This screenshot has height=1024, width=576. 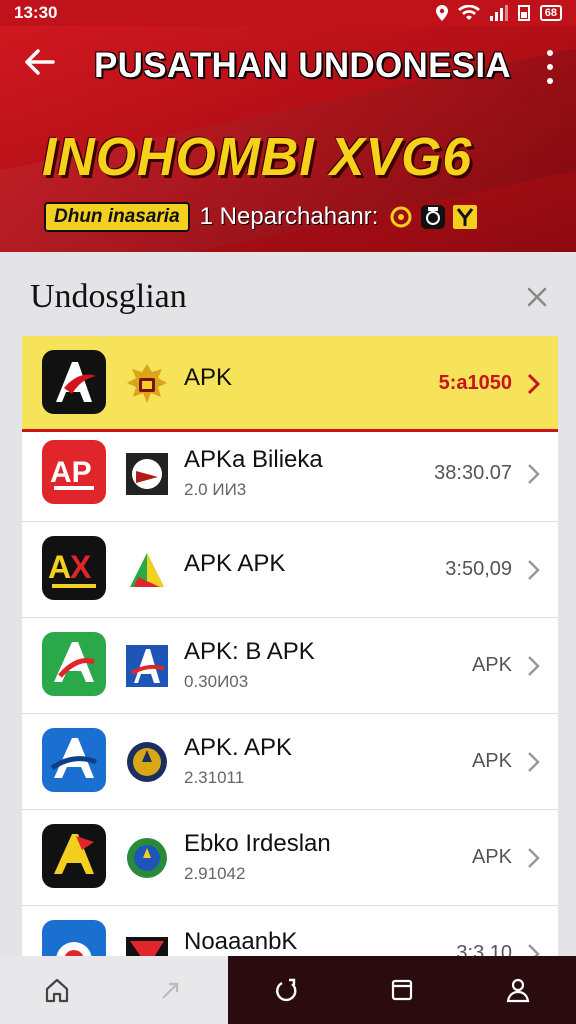 What do you see at coordinates (478, 569) in the screenshot?
I see `list-item-value: 3:50,09` at bounding box center [478, 569].